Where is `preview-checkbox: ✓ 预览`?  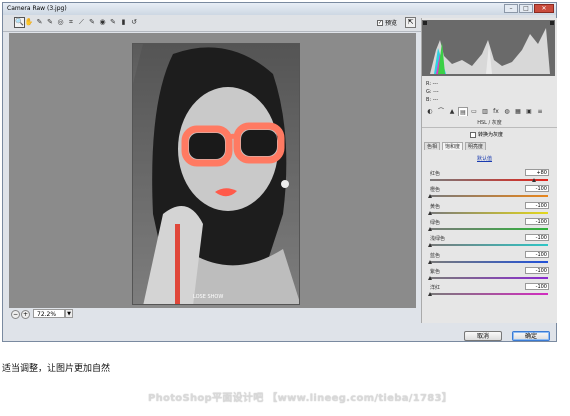 preview-checkbox: ✓ 预览 is located at coordinates (387, 22).